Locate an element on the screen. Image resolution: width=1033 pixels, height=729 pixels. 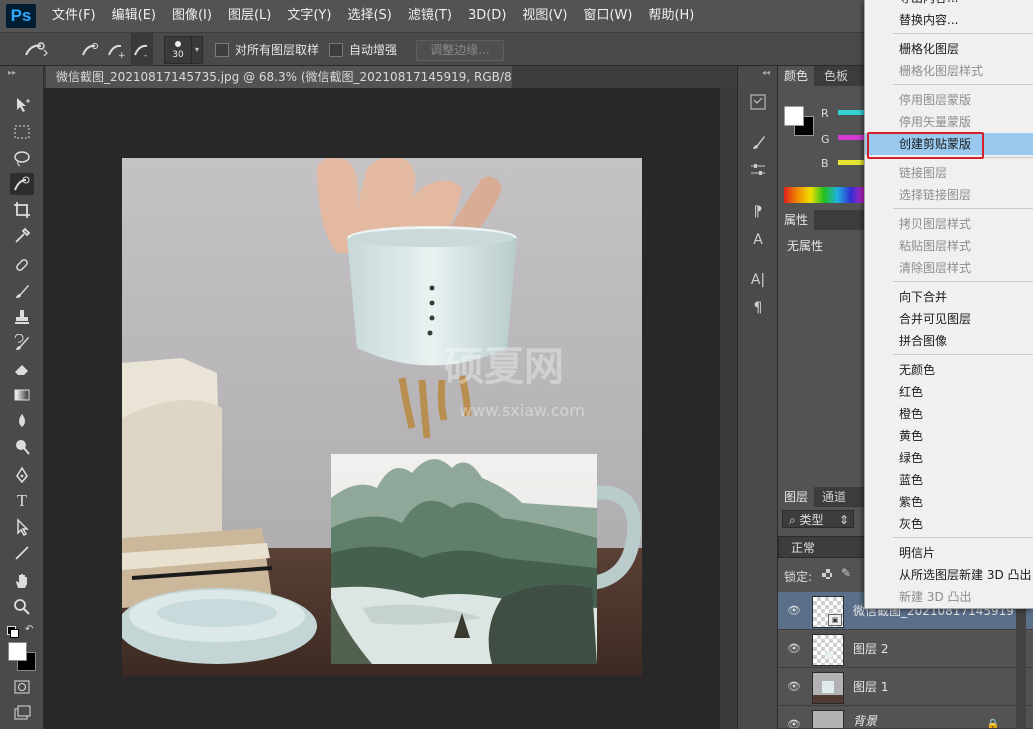
menu-item-color-none: 无颜色 is located at coordinates (949, 370).